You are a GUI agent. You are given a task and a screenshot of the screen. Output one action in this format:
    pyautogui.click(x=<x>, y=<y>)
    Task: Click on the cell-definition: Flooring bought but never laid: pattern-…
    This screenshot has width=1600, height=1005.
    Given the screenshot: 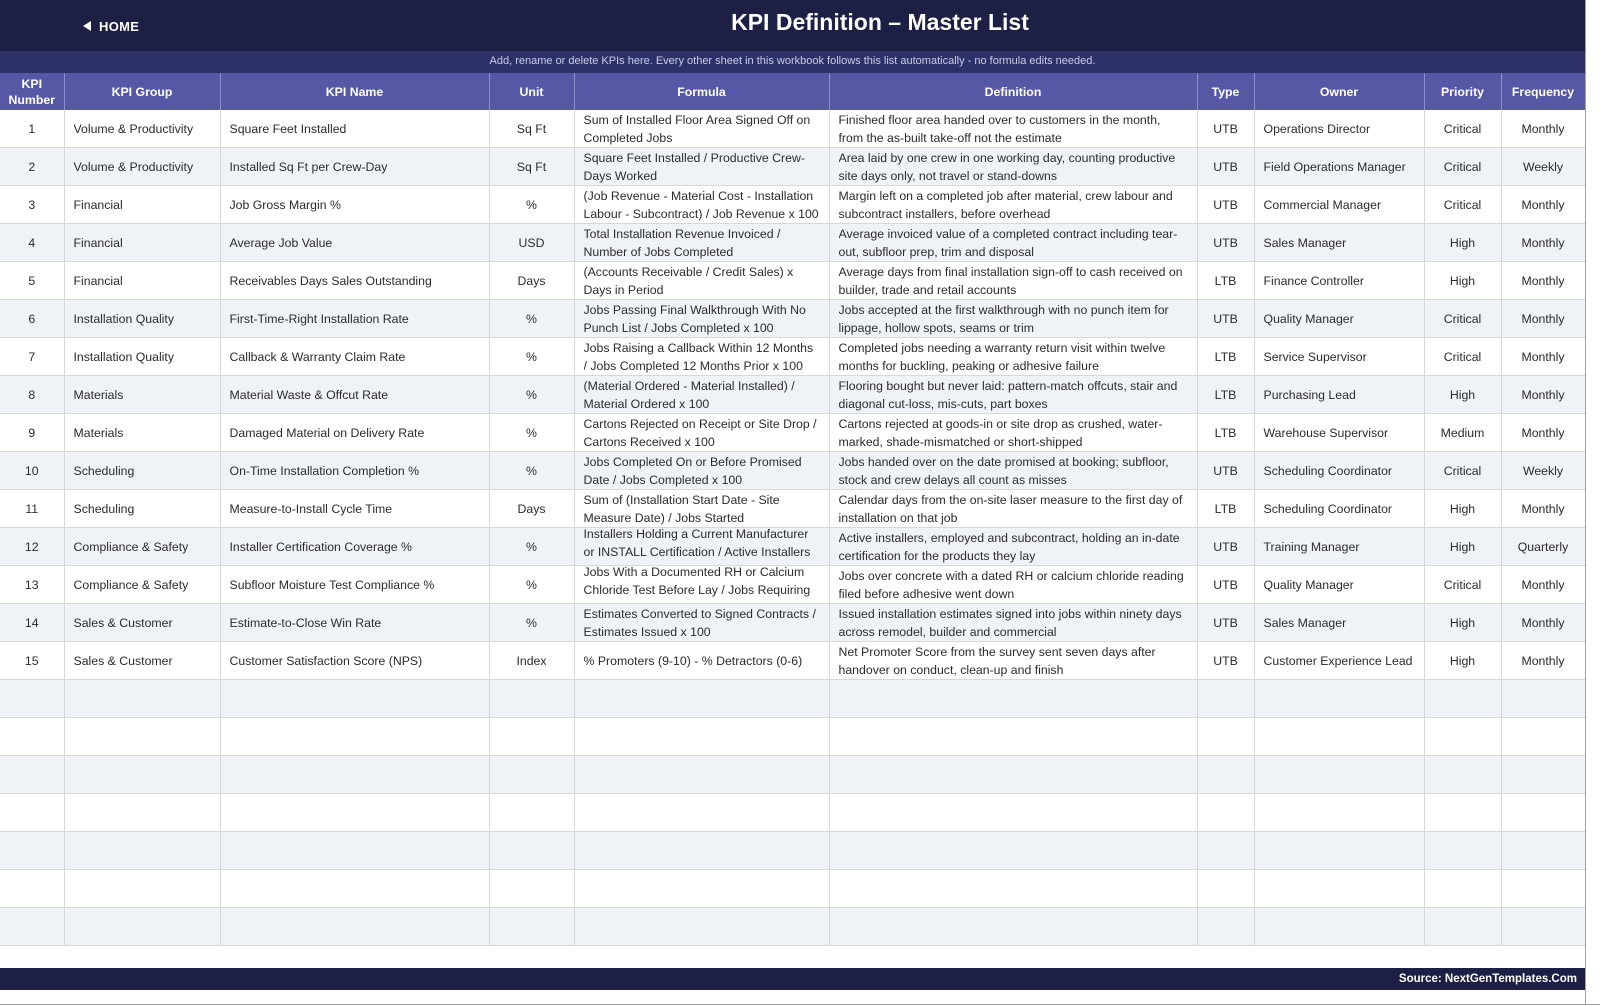 What is the action you would take?
    pyautogui.click(x=1013, y=394)
    